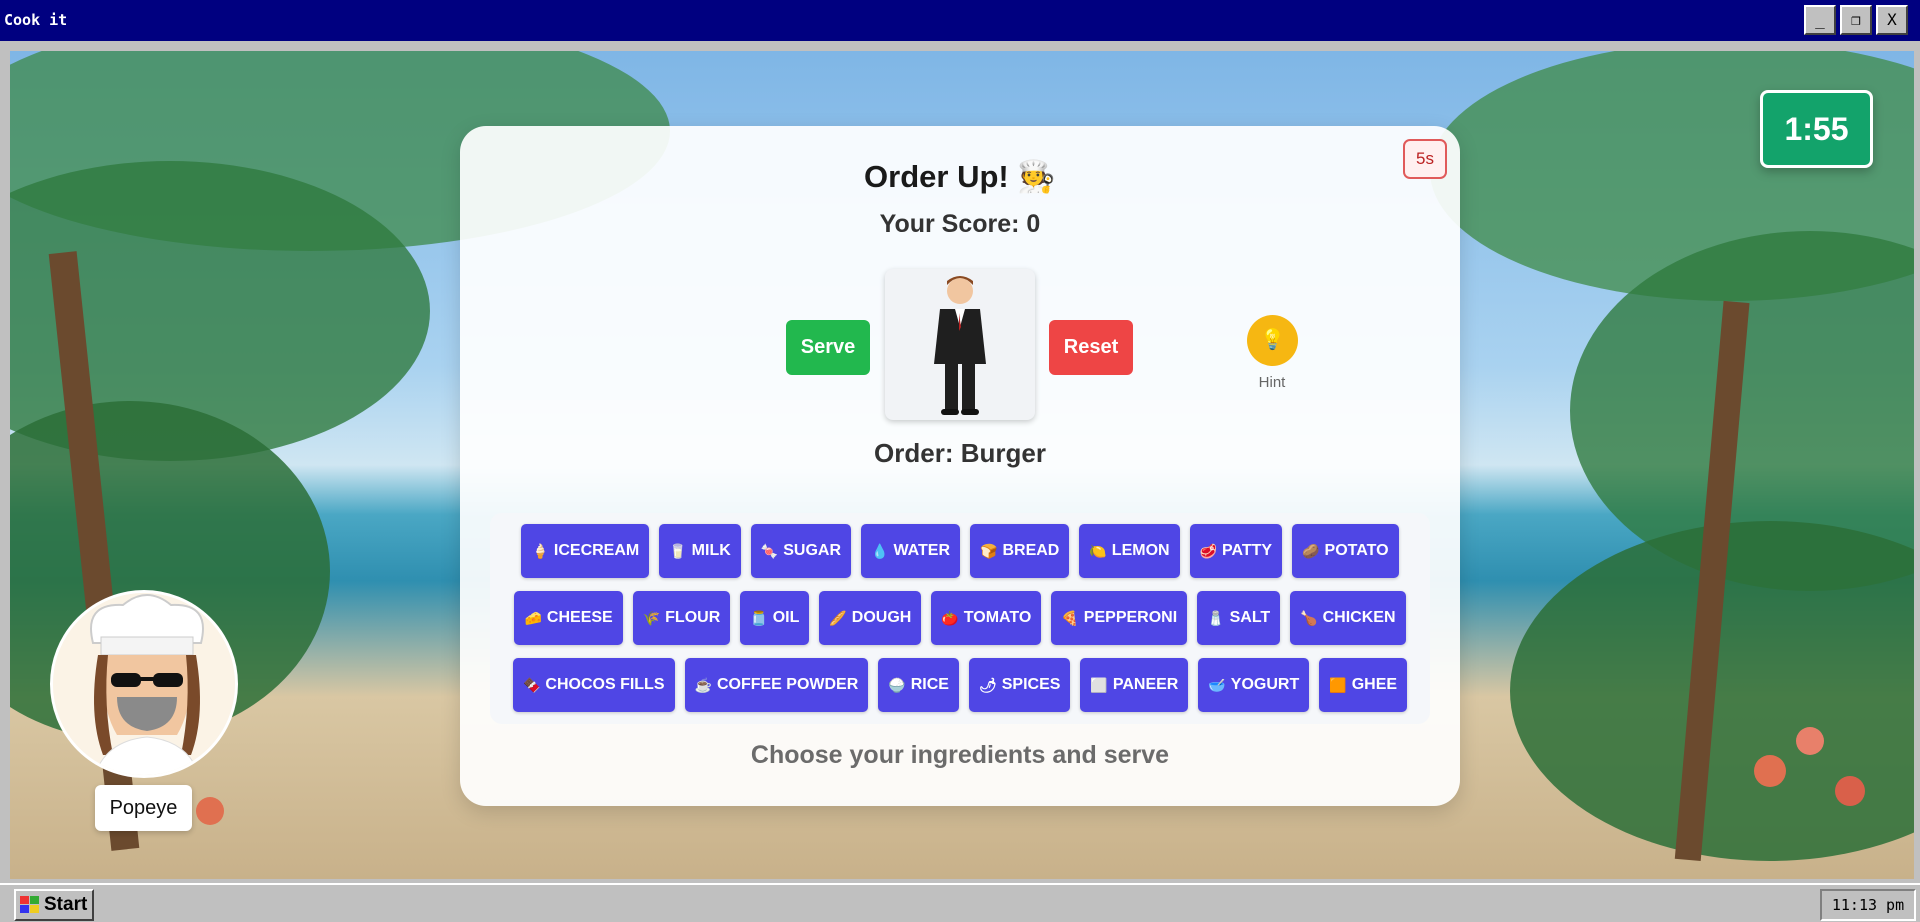  I want to click on start-label: Start, so click(66, 904).